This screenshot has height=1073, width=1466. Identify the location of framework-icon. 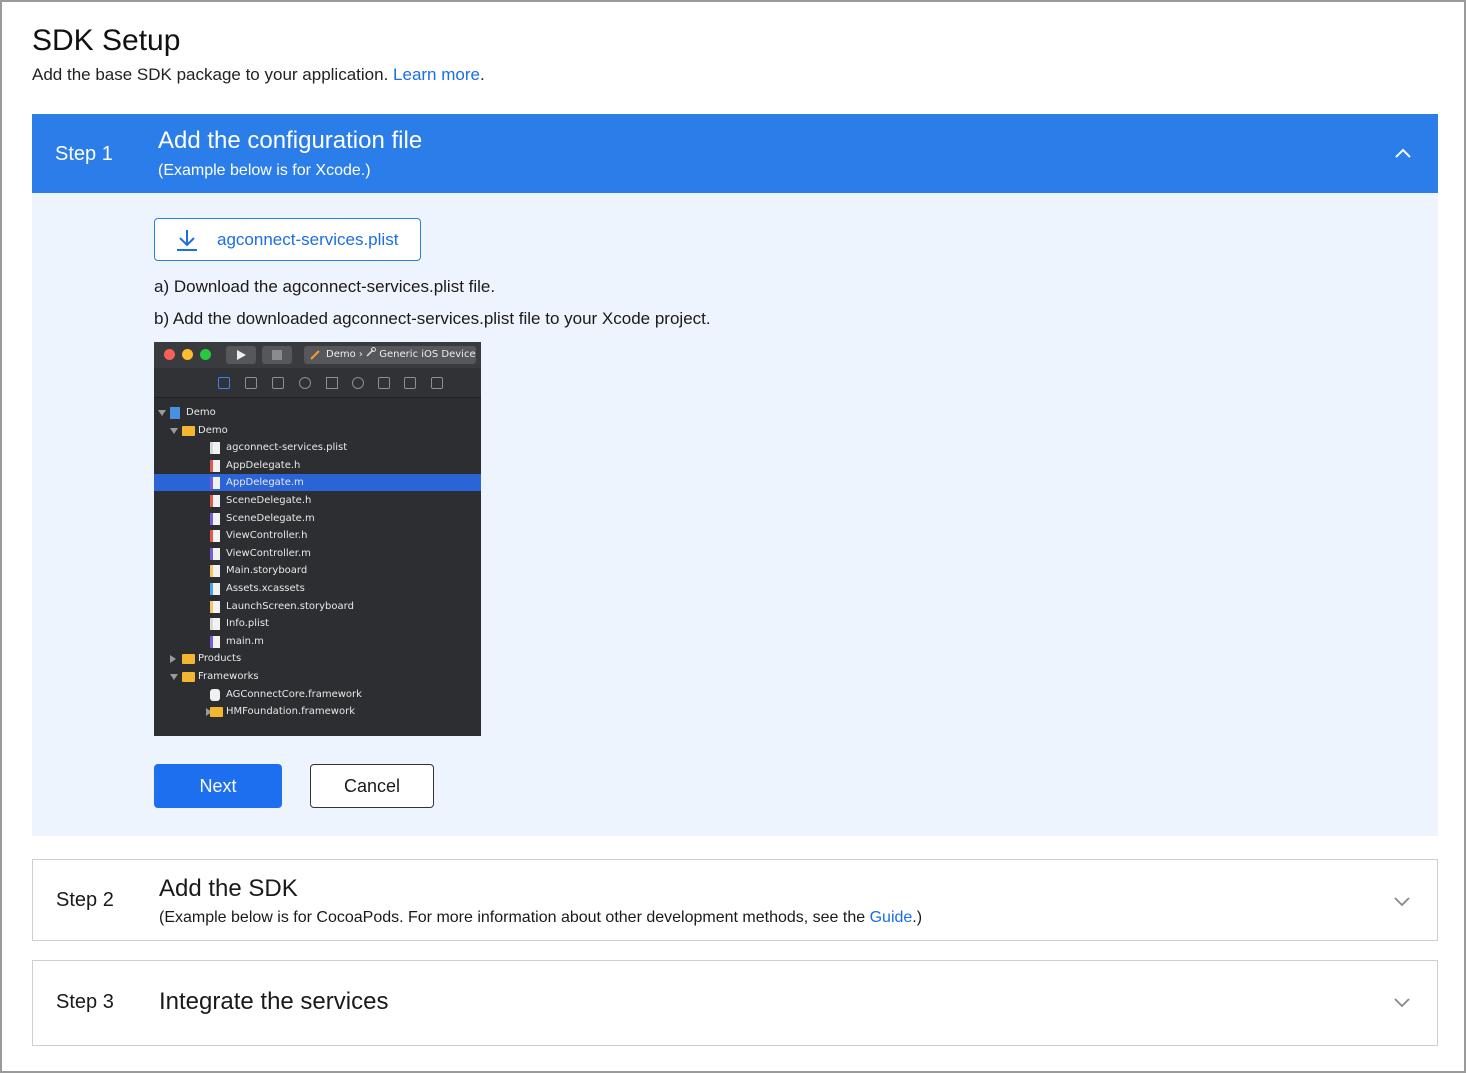
(215, 694).